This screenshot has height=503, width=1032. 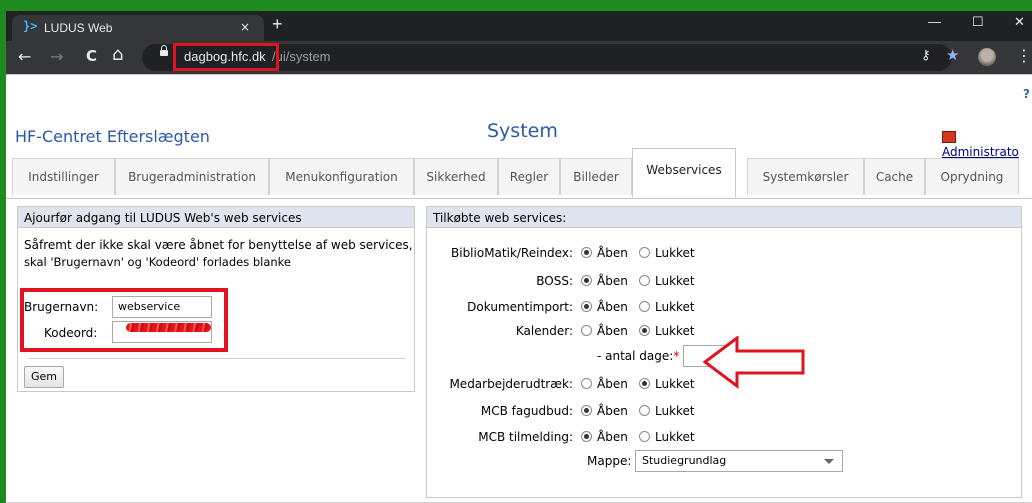 I want to click on service-label-bibliomatik: BiblioMatik/Reindex:, so click(x=512, y=253).